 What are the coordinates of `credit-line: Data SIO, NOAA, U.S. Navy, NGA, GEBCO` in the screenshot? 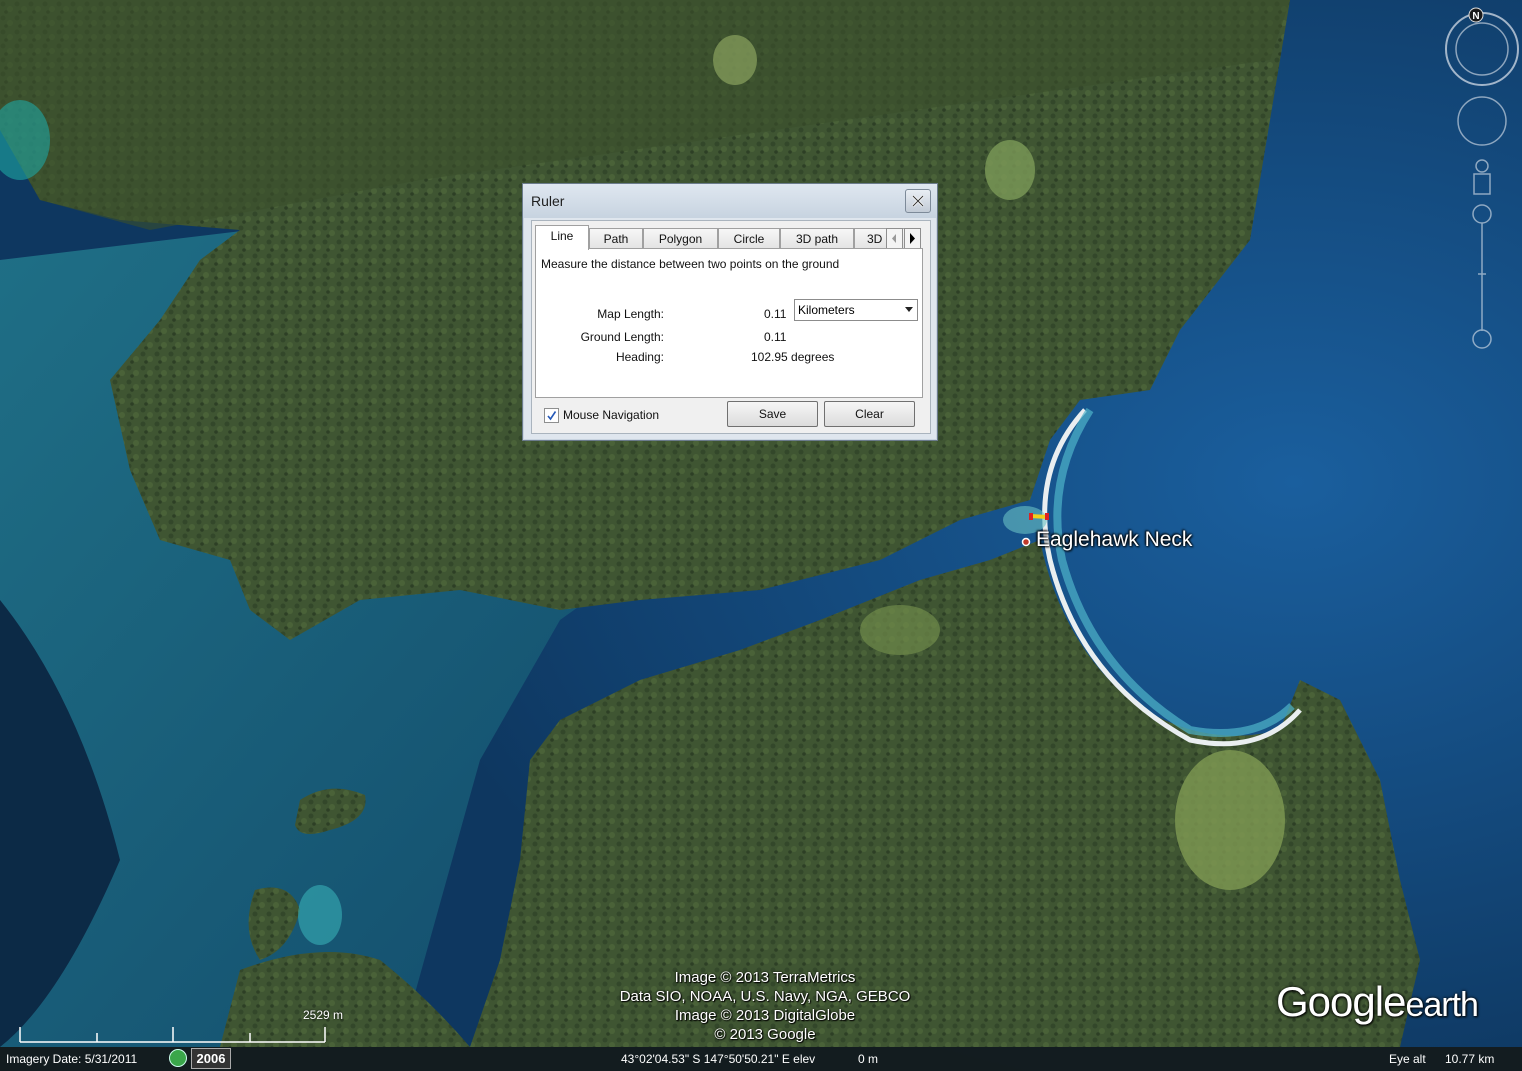 It's located at (765, 996).